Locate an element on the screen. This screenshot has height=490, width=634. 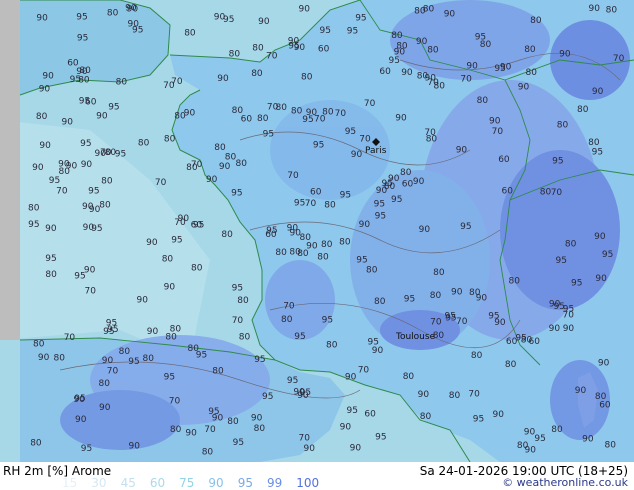
legend-value-90: 90 is located at coordinates (216, 483).